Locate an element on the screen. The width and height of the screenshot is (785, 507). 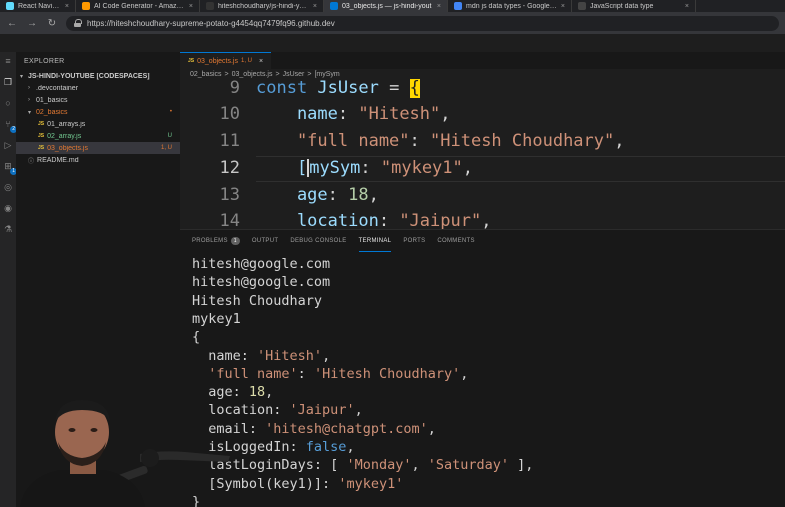
panel-tab-ports: PORTS is located at coordinates (414, 241).